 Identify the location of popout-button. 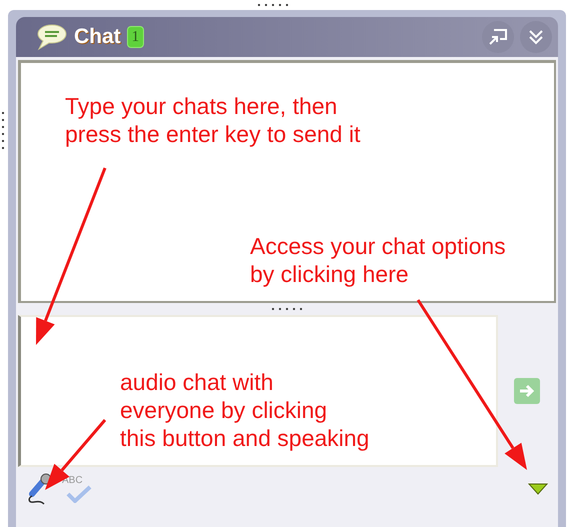
(498, 37).